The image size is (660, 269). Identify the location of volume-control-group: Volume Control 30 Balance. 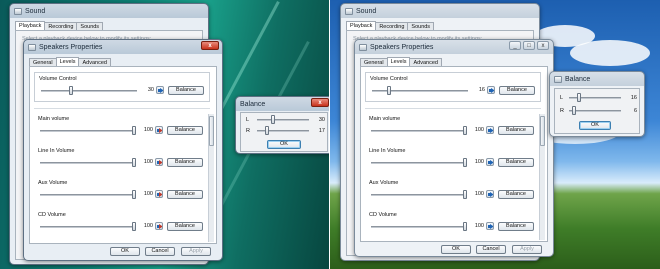
(122, 87).